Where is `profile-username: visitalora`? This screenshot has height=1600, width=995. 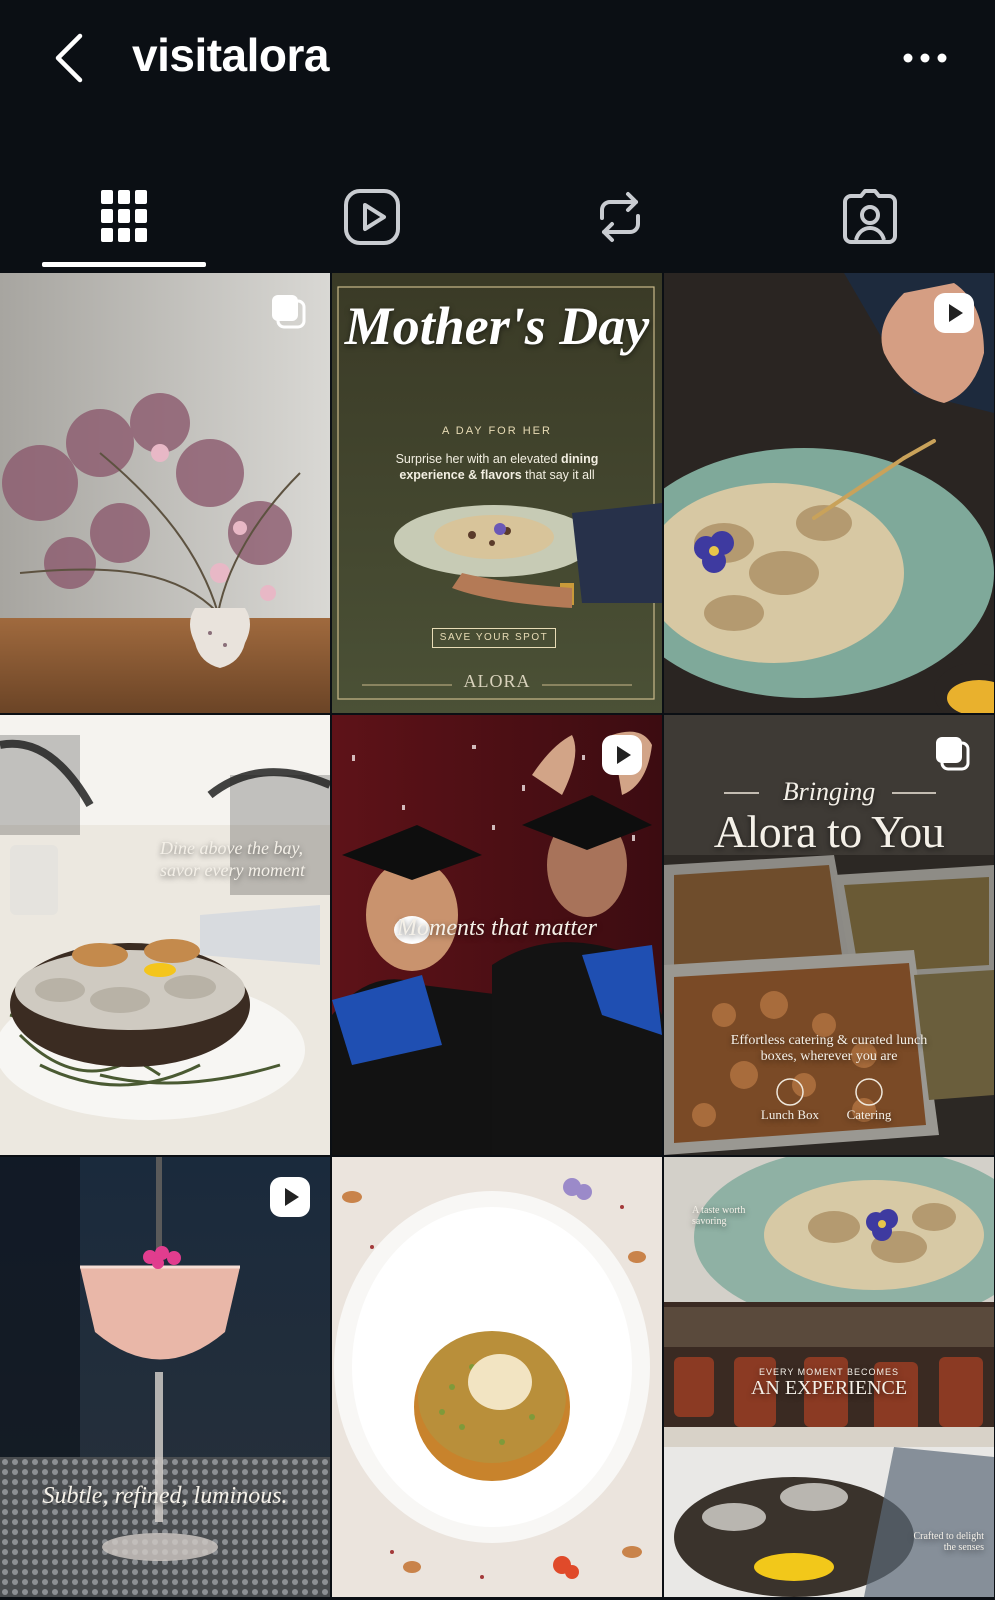 profile-username: visitalora is located at coordinates (231, 55).